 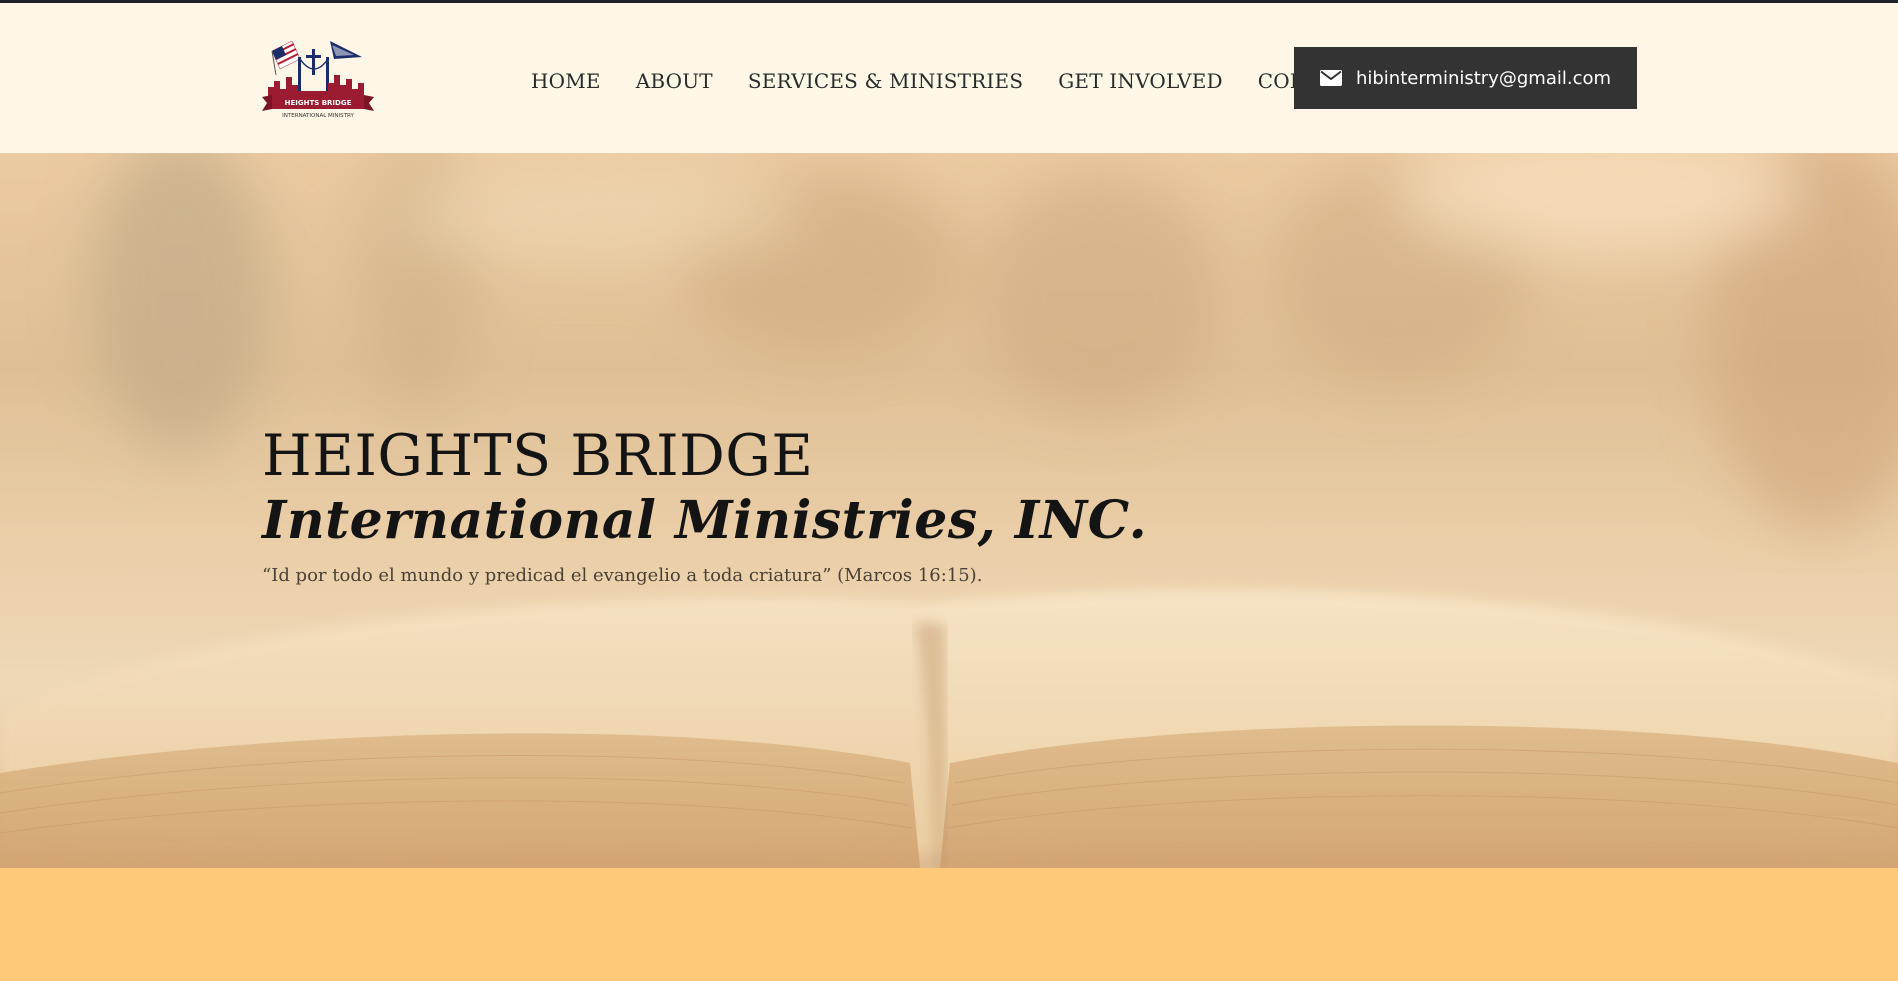 I want to click on email-contact-button: hibinterministry@gmail.com, so click(x=1465, y=78).